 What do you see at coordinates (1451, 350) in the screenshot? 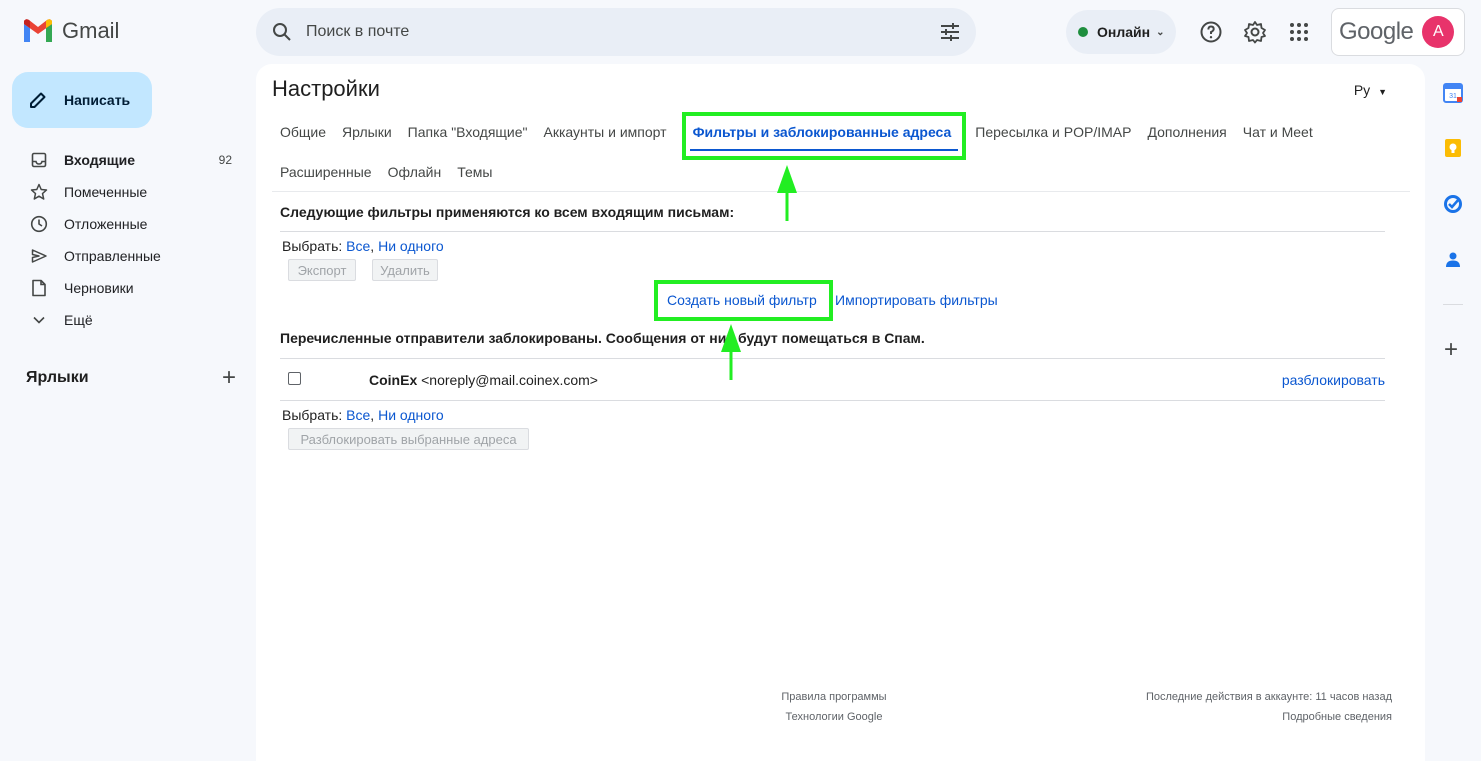
I see `add-addon-icon: +` at bounding box center [1451, 350].